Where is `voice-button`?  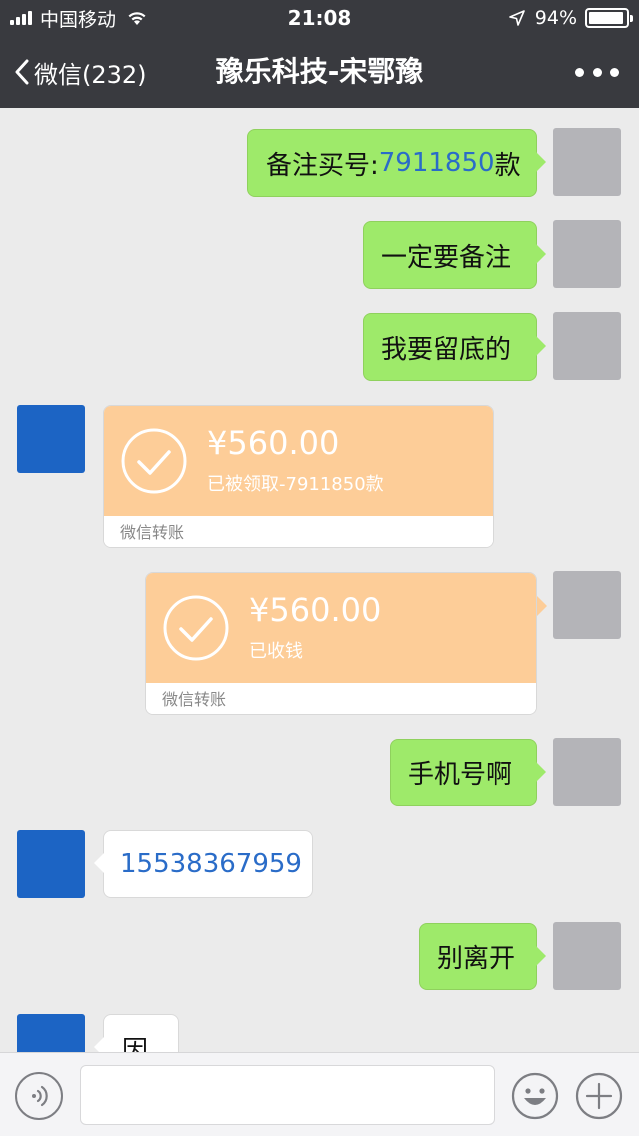
voice-button is located at coordinates (39, 1096).